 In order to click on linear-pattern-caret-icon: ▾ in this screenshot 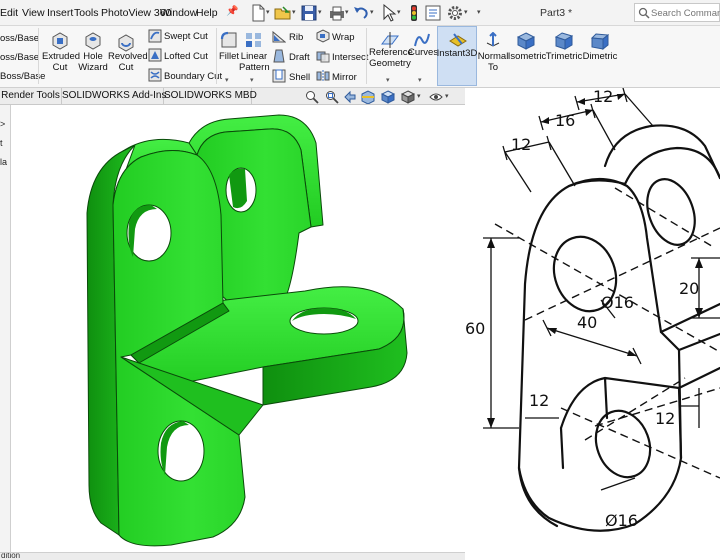, I will do `click(252, 80)`.